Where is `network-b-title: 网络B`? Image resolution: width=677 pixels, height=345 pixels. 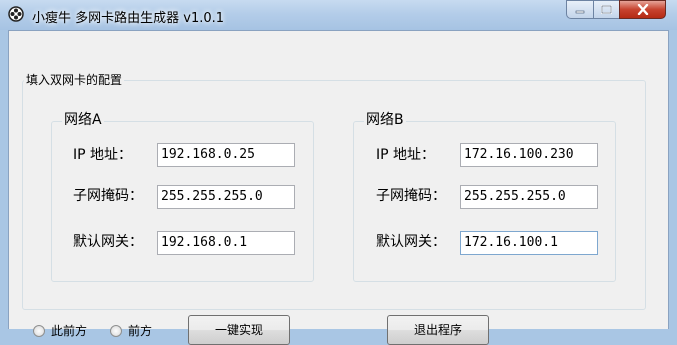
network-b-title: 网络B is located at coordinates (385, 120).